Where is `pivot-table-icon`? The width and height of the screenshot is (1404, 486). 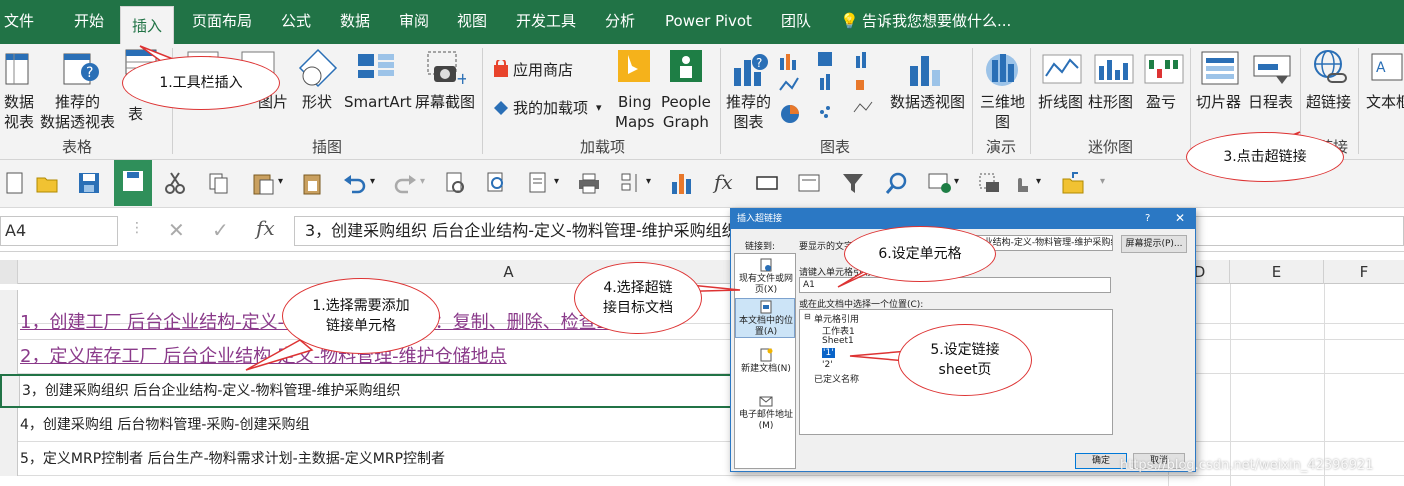
pivot-table-icon is located at coordinates (18, 69).